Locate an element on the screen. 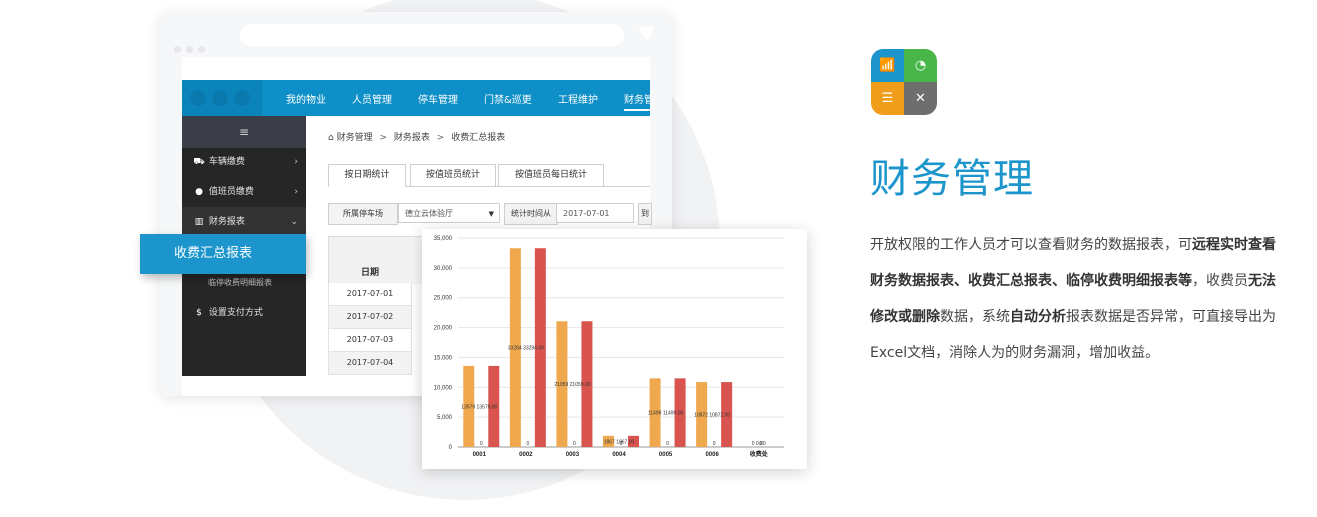 This screenshot has width=1317, height=517. table-header-date: 日期 is located at coordinates (370, 260).